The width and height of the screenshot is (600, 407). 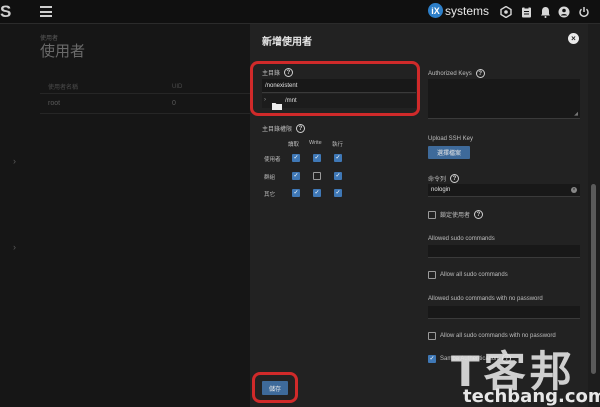 I want to click on perm-other-read-checkbox, so click(x=296, y=193).